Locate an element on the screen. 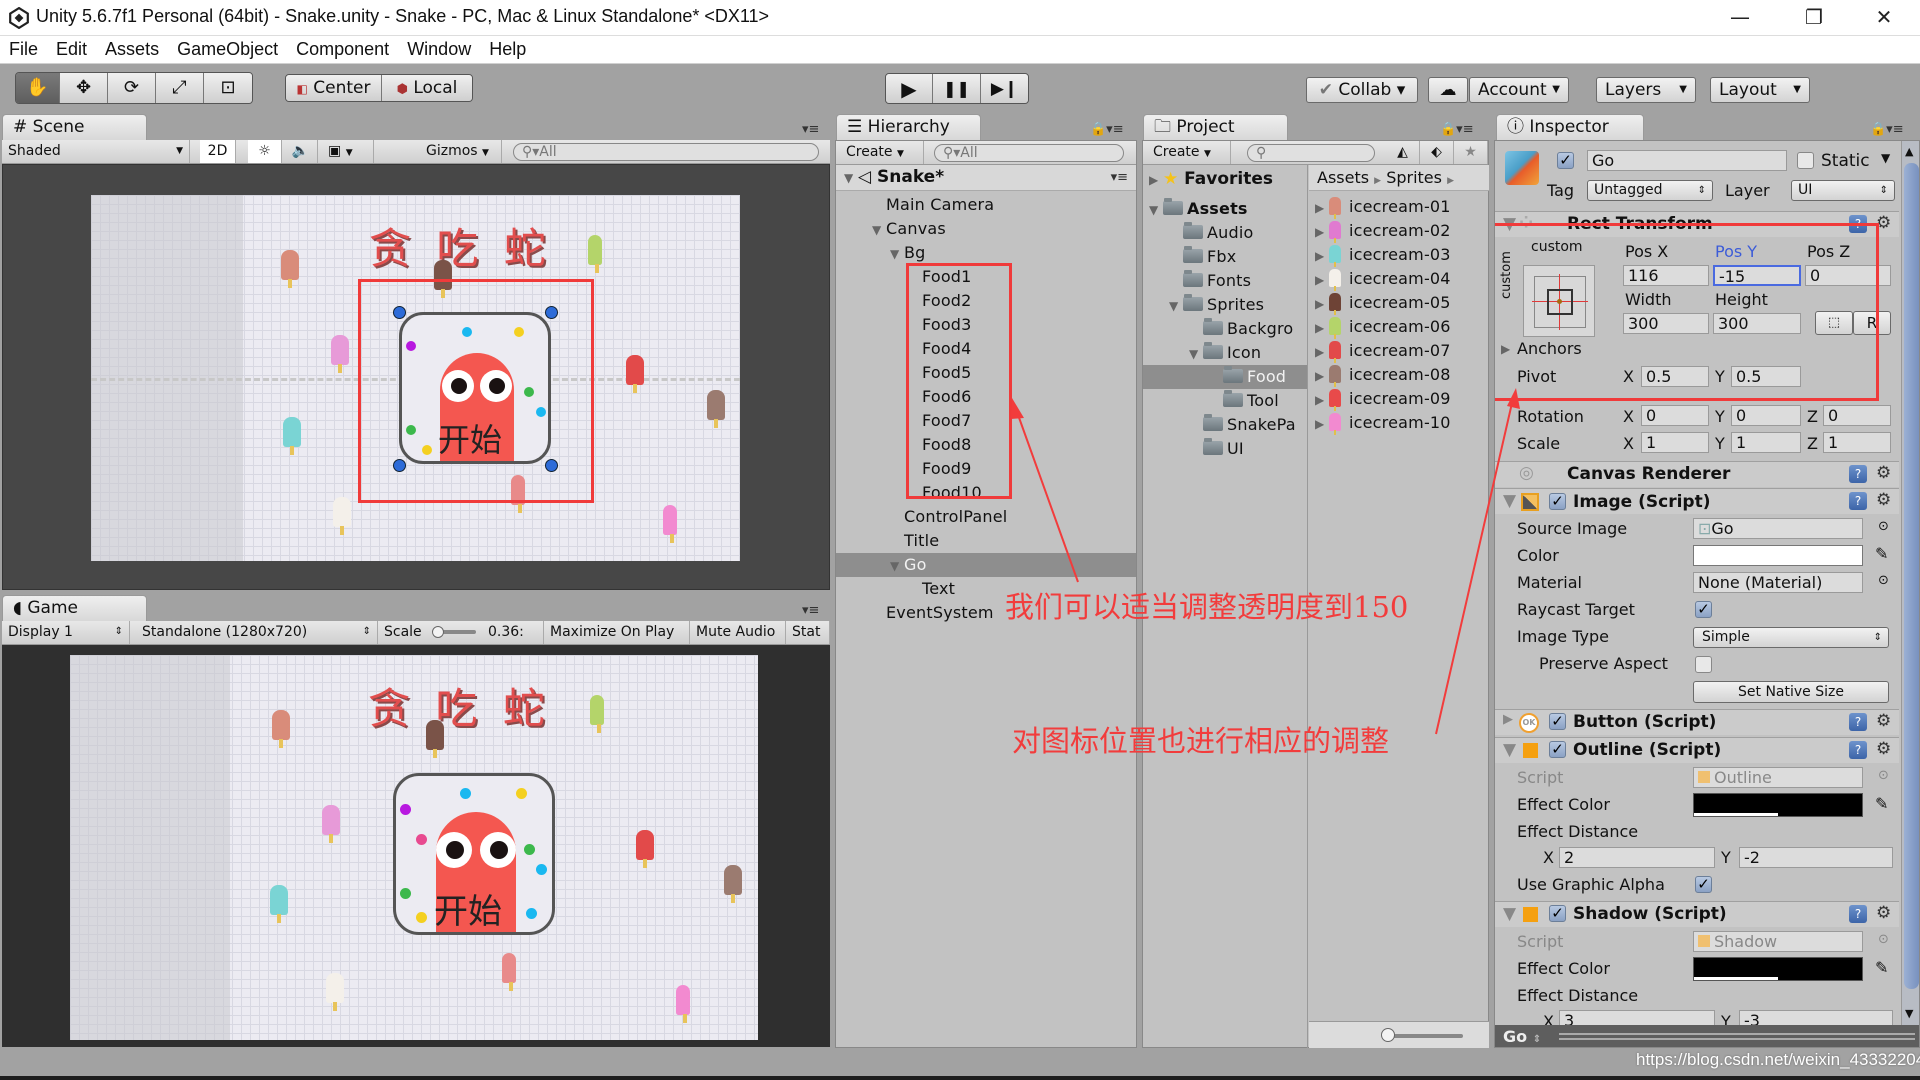 This screenshot has height=1080, width=1920. status-bar is located at coordinates (960, 1062).